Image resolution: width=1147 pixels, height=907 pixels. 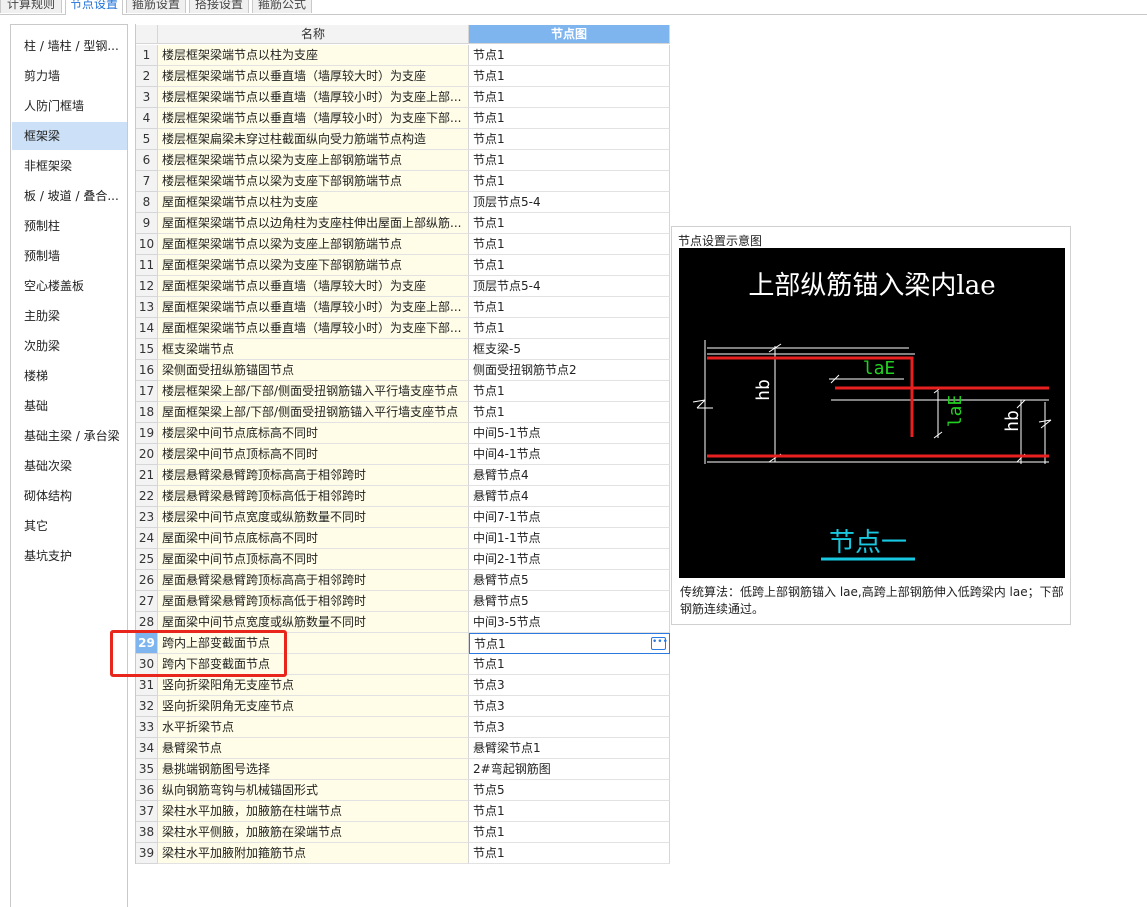 I want to click on row-number: 6, so click(x=147, y=160).